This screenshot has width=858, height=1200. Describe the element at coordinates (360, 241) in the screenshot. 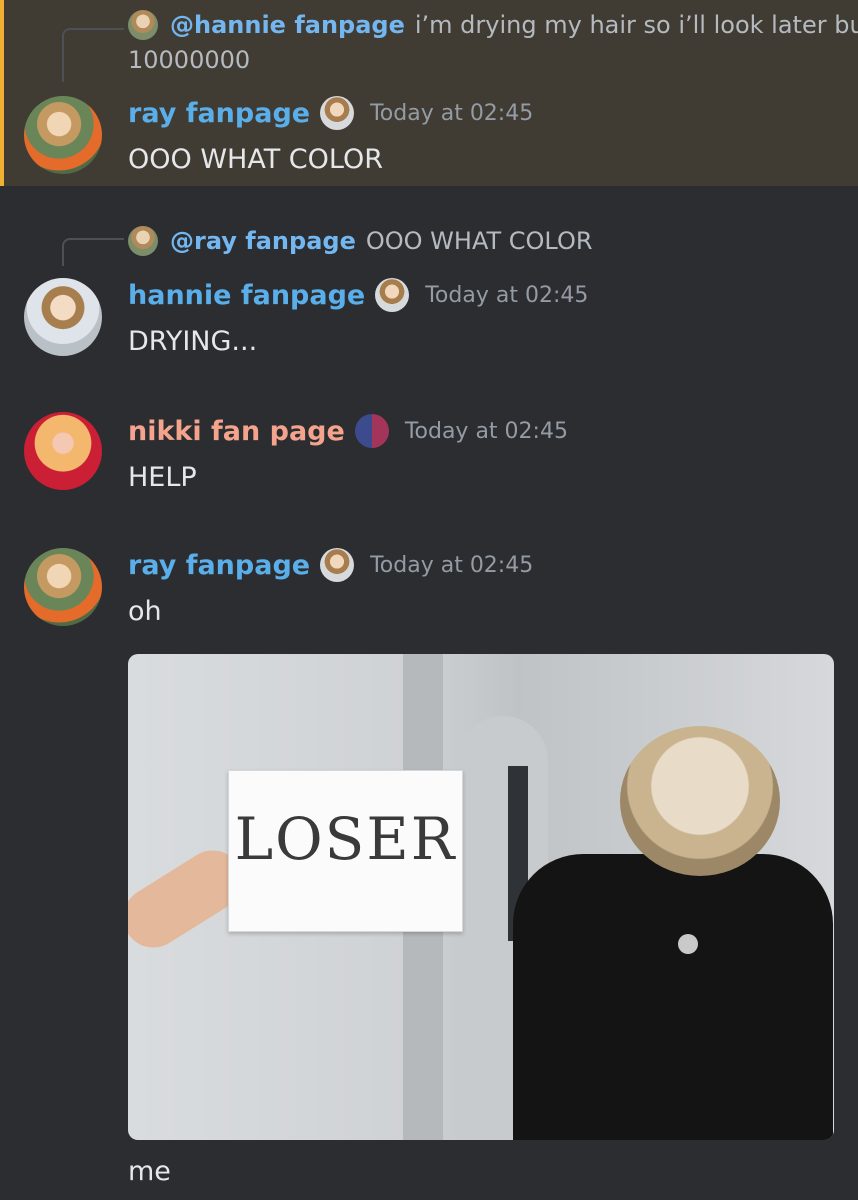

I see `reply-preview: @ray fanpage OOO WHAT COLOR` at that location.